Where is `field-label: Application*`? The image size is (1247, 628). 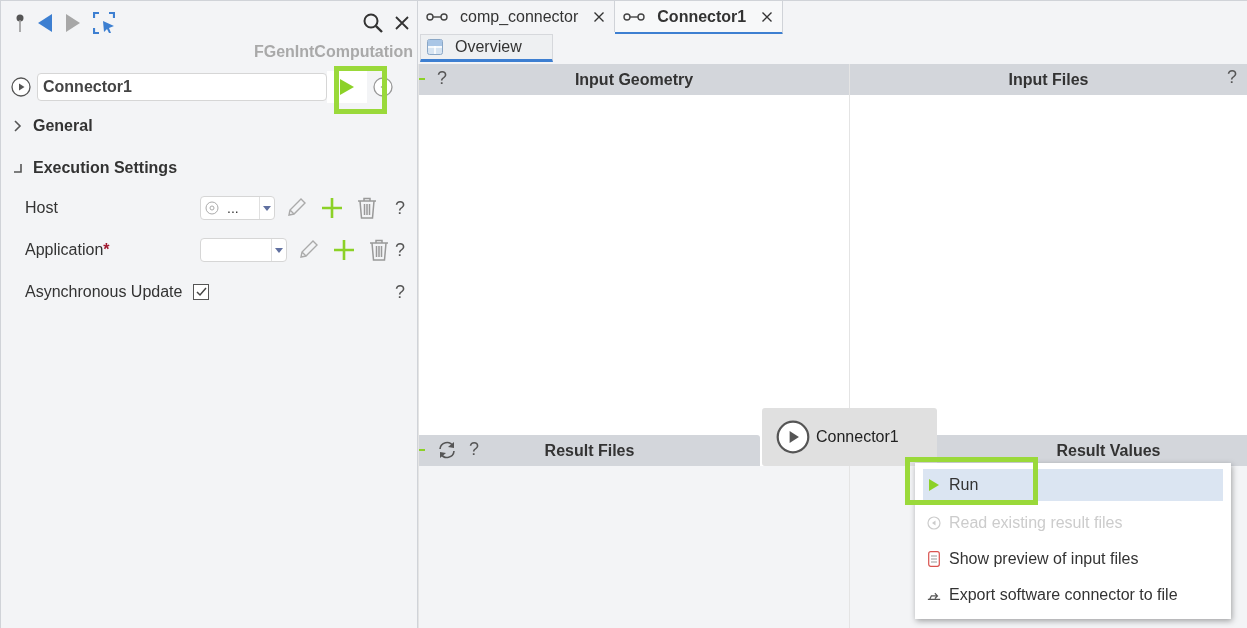 field-label: Application* is located at coordinates (68, 250).